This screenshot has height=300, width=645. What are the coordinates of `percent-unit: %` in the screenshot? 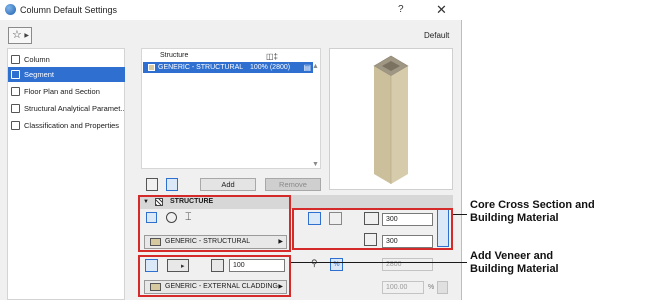 It's located at (431, 287).